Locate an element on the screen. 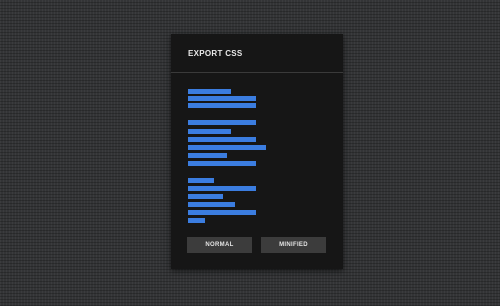  css-code-preview is located at coordinates (258, 159).